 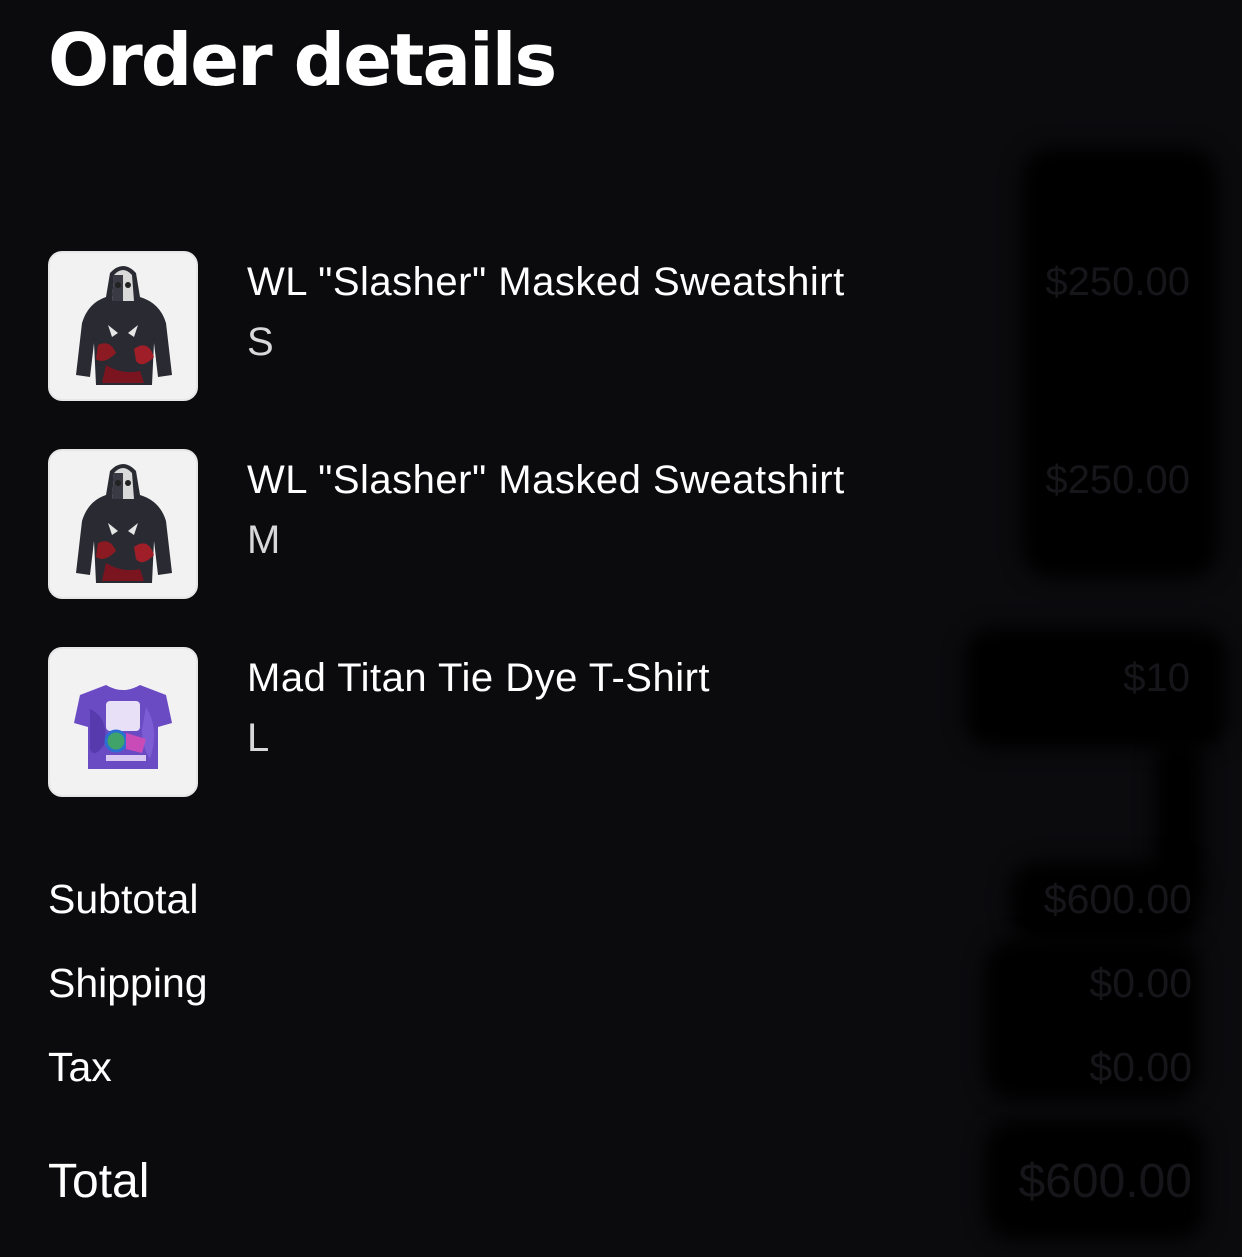 I want to click on order-line-item: WL "Slasher" Masked Sweatshirt S $250.00, so click(x=623, y=326).